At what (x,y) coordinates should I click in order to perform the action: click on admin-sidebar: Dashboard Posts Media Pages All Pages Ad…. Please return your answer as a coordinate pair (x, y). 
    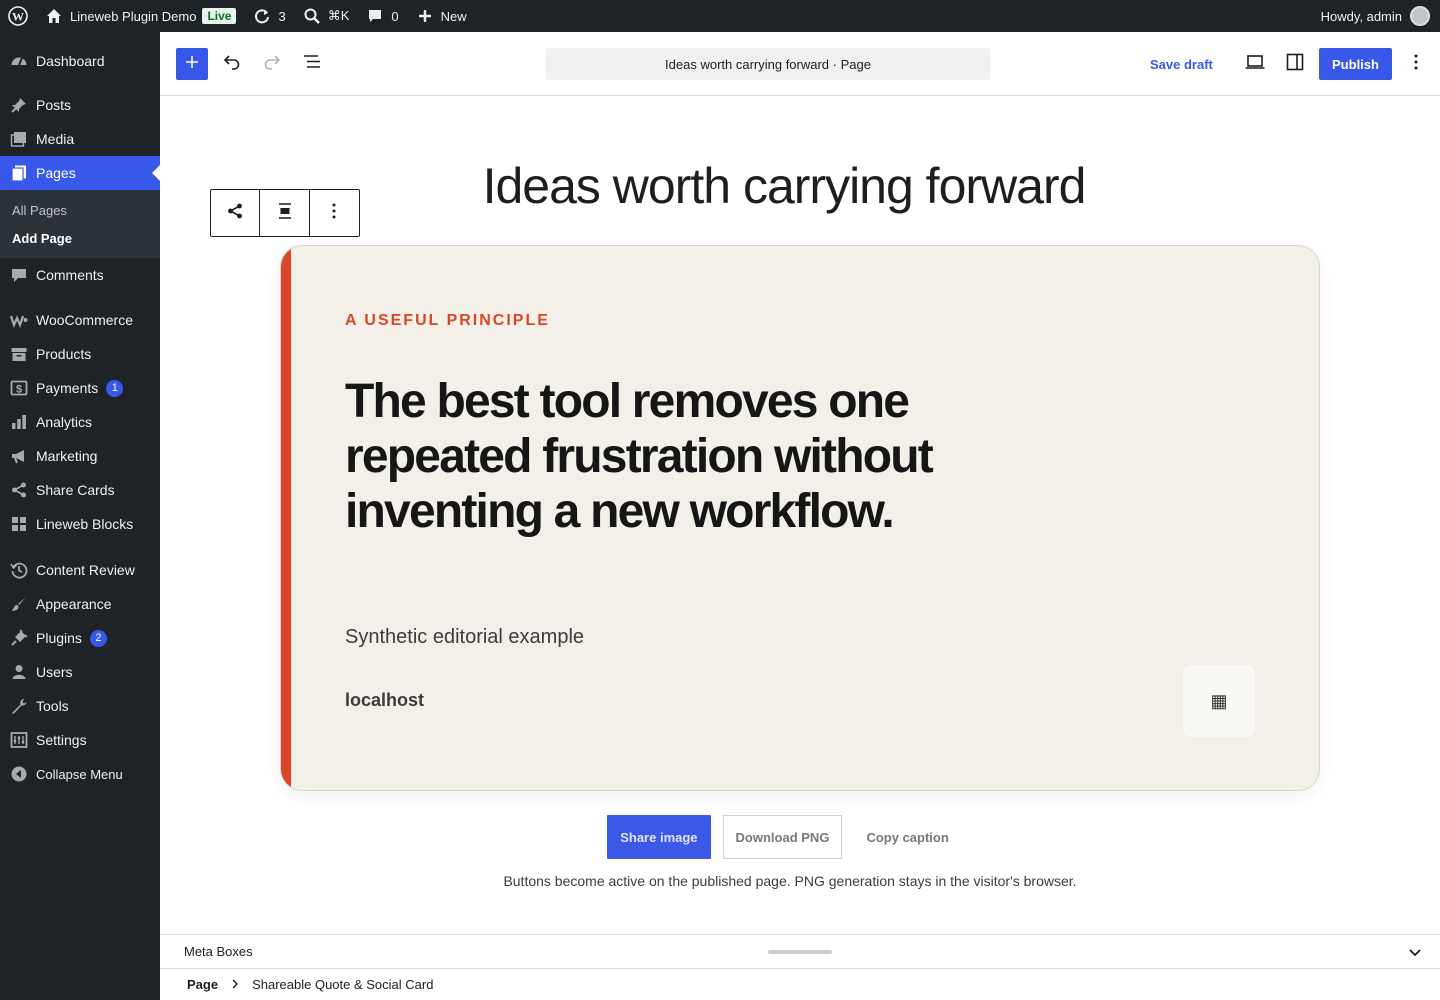
    Looking at the image, I should click on (80, 516).